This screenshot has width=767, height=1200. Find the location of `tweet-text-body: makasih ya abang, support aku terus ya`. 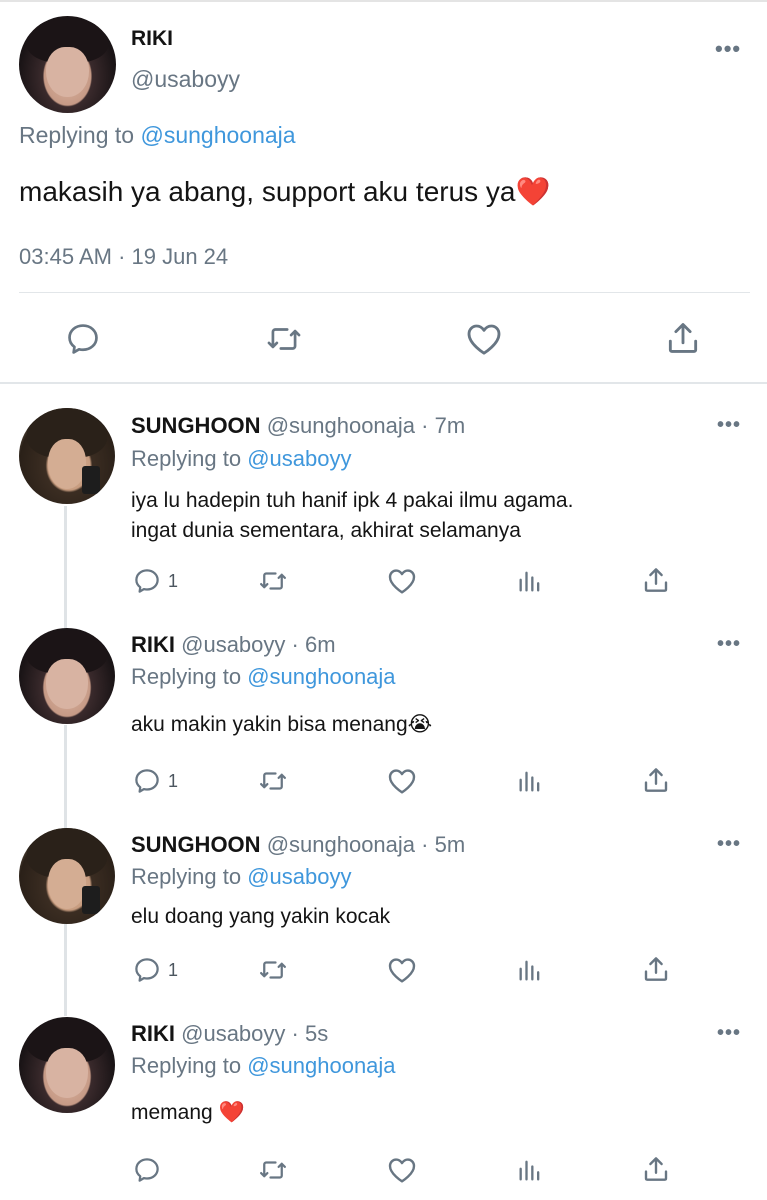

tweet-text-body: makasih ya abang, support aku terus ya is located at coordinates (267, 191).